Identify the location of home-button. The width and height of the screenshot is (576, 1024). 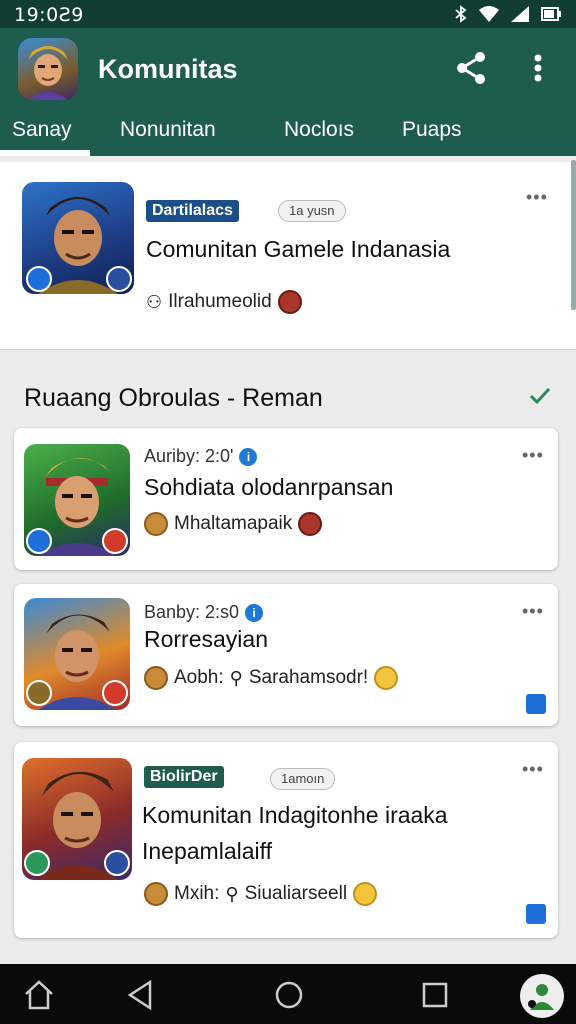
(39, 995).